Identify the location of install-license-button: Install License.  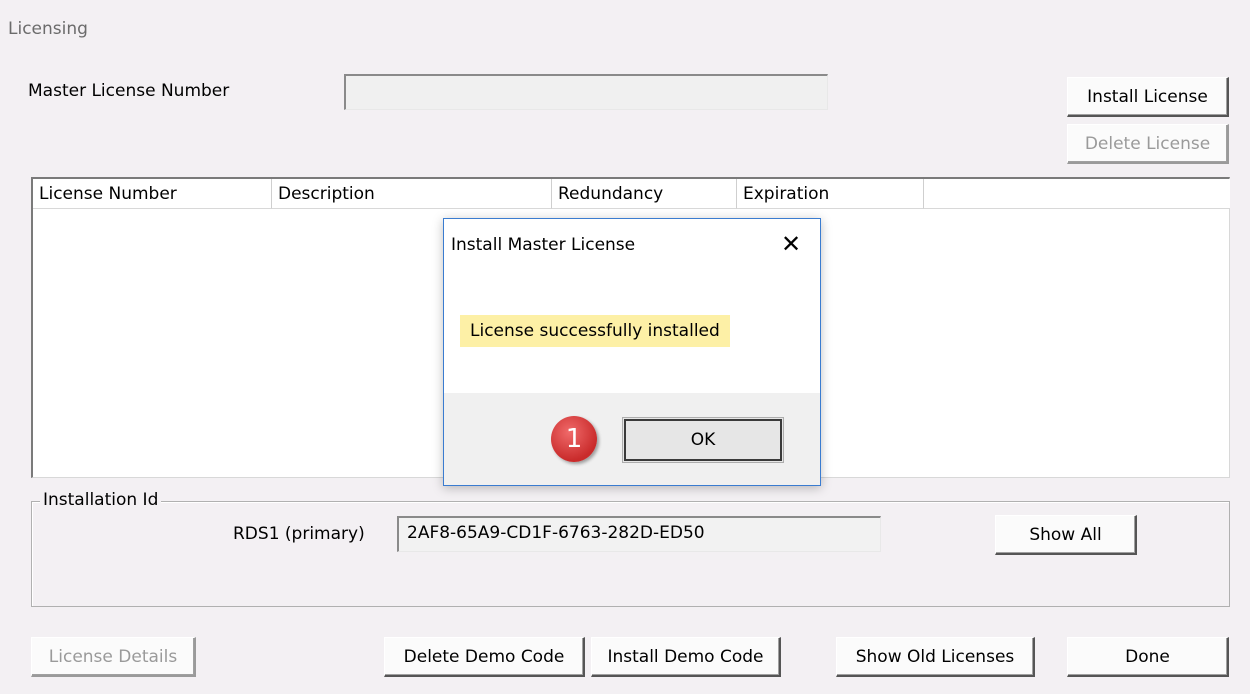
(1148, 97).